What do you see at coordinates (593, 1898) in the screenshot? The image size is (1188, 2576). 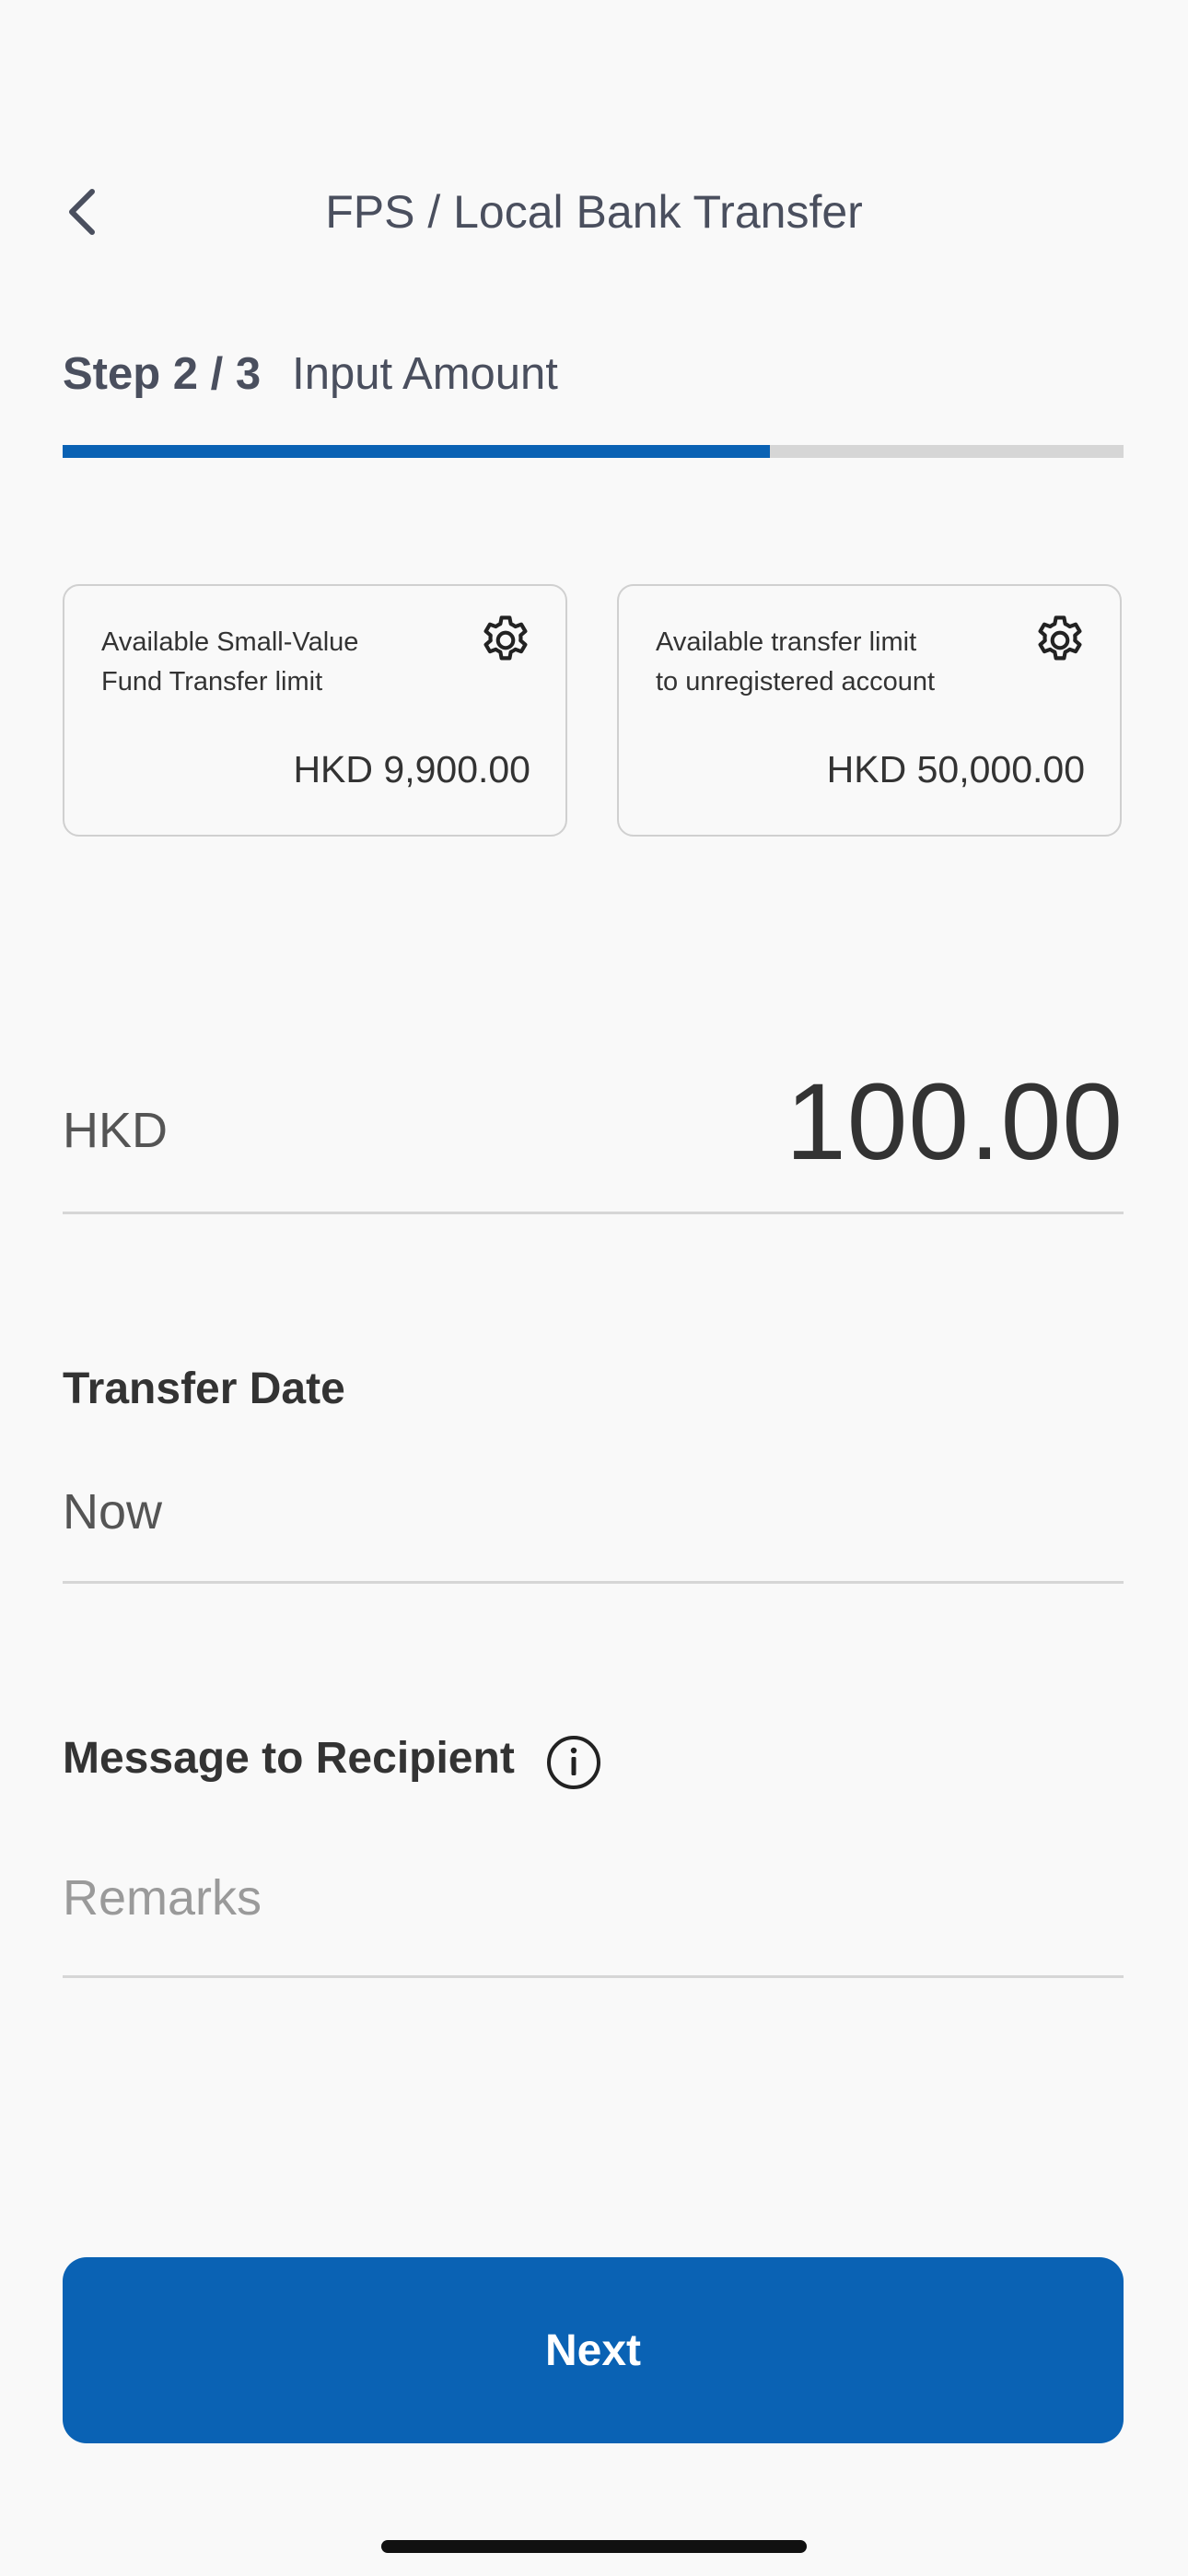 I see `remarks-input` at bounding box center [593, 1898].